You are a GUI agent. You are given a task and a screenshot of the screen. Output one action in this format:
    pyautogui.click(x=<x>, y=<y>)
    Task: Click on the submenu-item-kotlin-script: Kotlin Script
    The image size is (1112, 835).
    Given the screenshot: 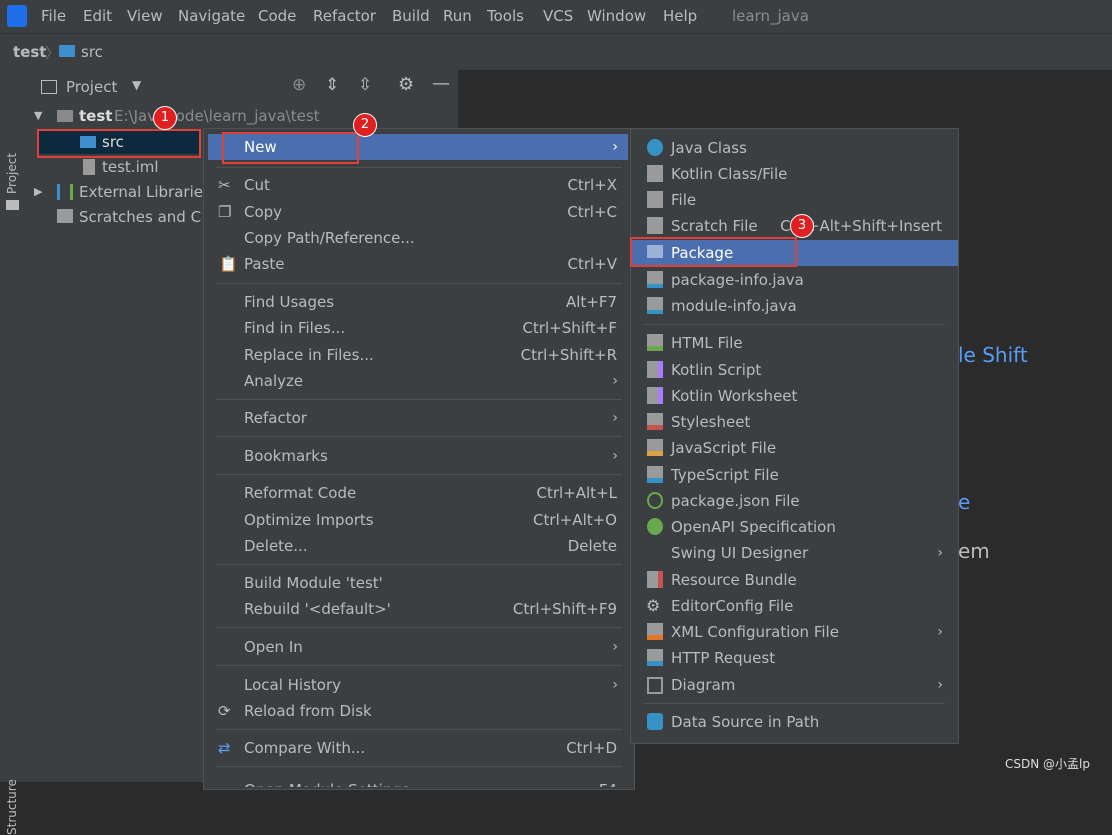 What is the action you would take?
    pyautogui.click(x=794, y=370)
    